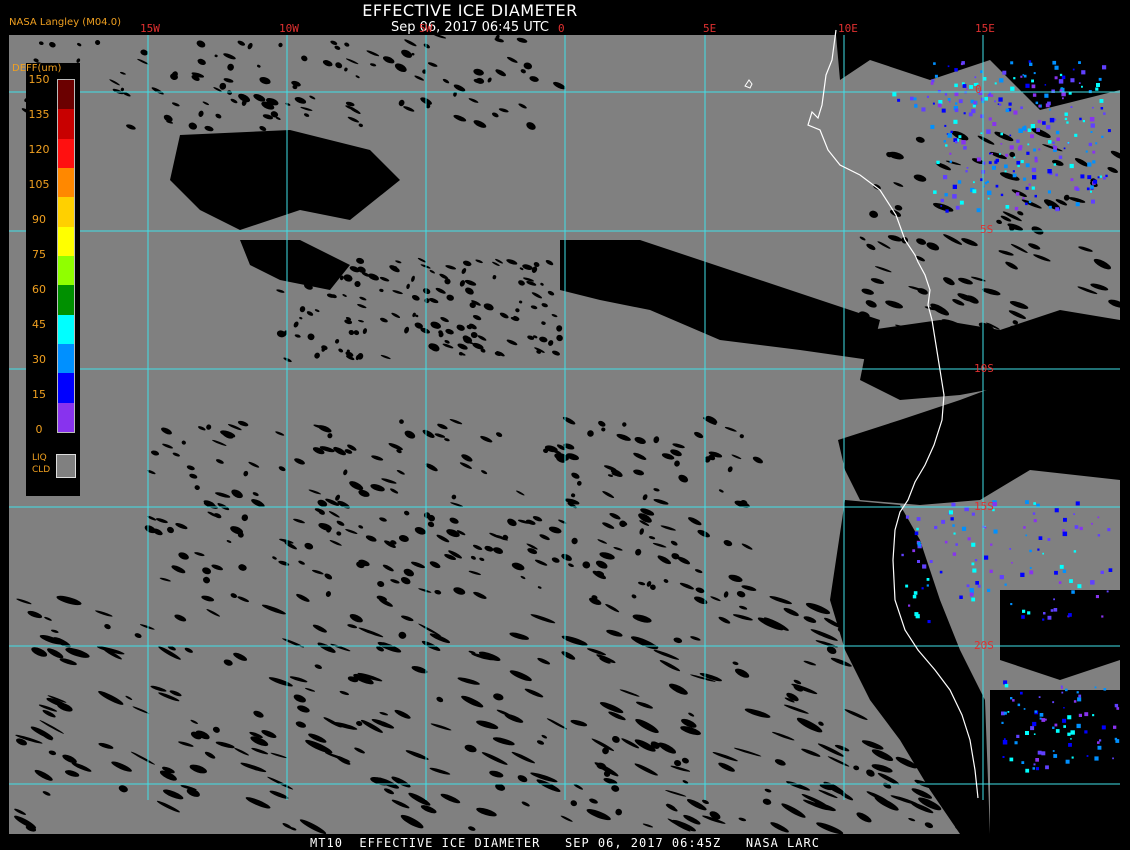 The width and height of the screenshot is (1130, 850). Describe the element at coordinates (66, 256) in the screenshot. I see `color-scale` at that location.